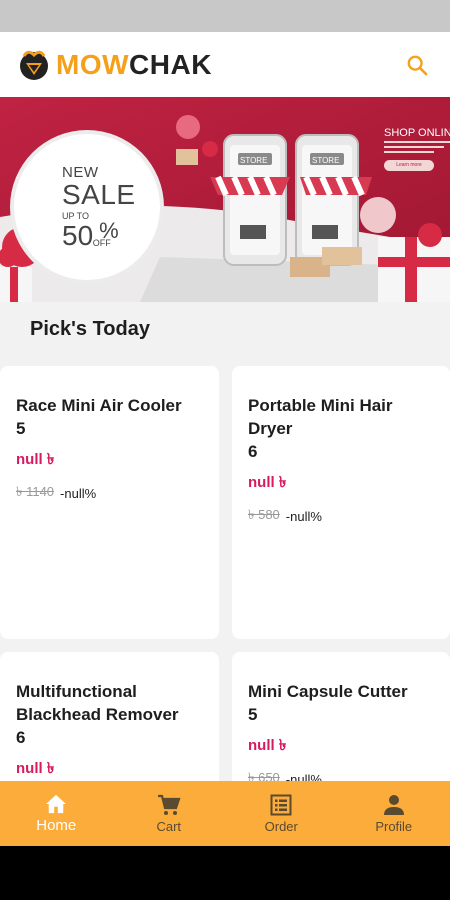  What do you see at coordinates (409, 165) in the screenshot?
I see `learn-more-button: Learn more` at bounding box center [409, 165].